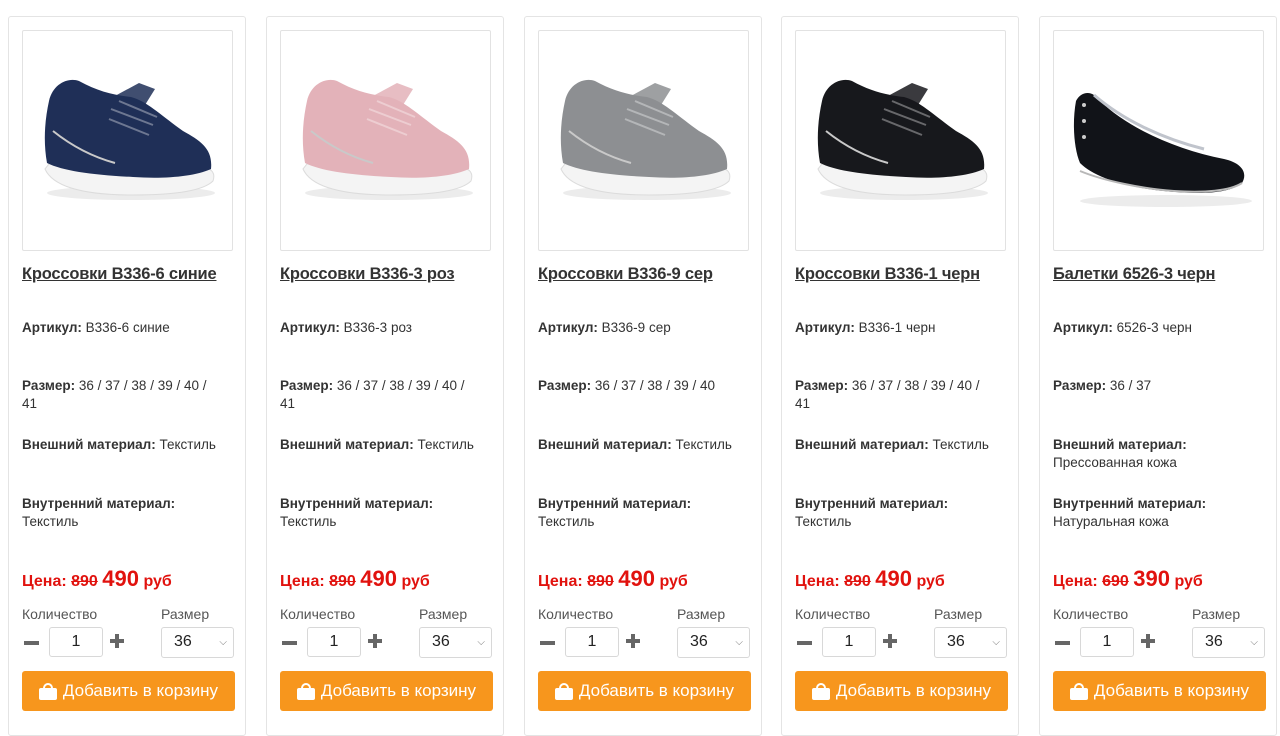  What do you see at coordinates (1115, 462) in the screenshot?
I see `outer-material-value-cont: Прессованная кожа` at bounding box center [1115, 462].